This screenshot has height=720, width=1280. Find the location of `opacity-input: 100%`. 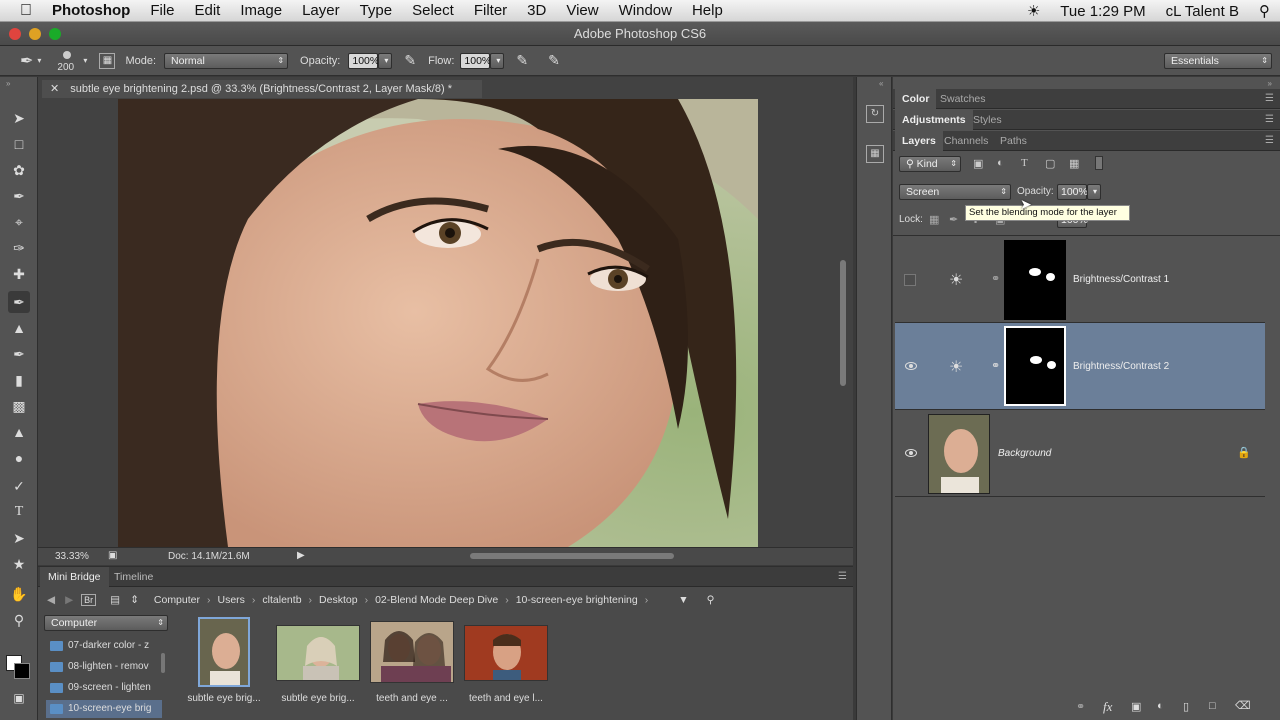

opacity-input: 100% is located at coordinates (363, 60).